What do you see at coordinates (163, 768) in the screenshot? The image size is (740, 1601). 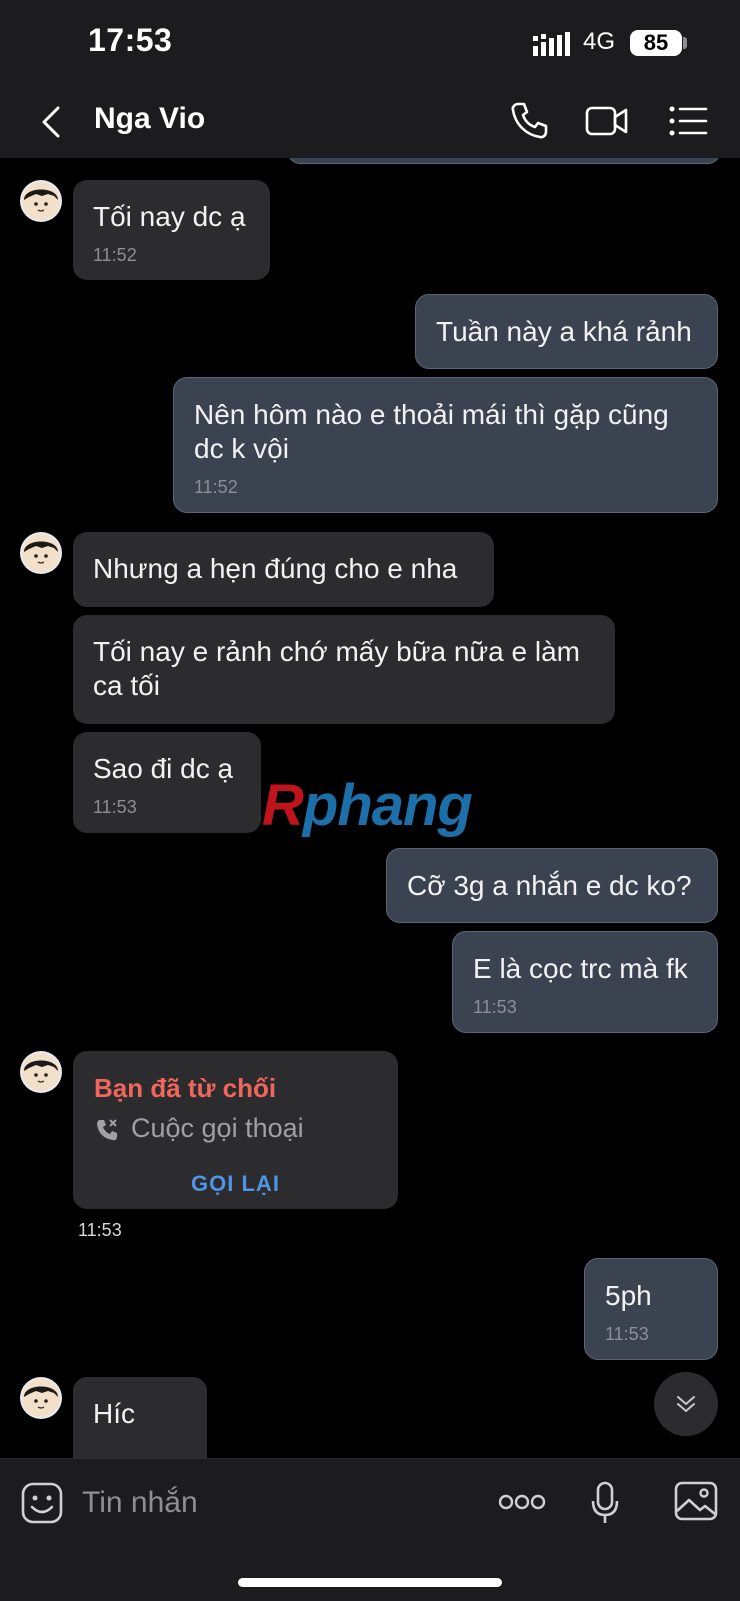 I see `message-text: Sao đi dc ạ` at bounding box center [163, 768].